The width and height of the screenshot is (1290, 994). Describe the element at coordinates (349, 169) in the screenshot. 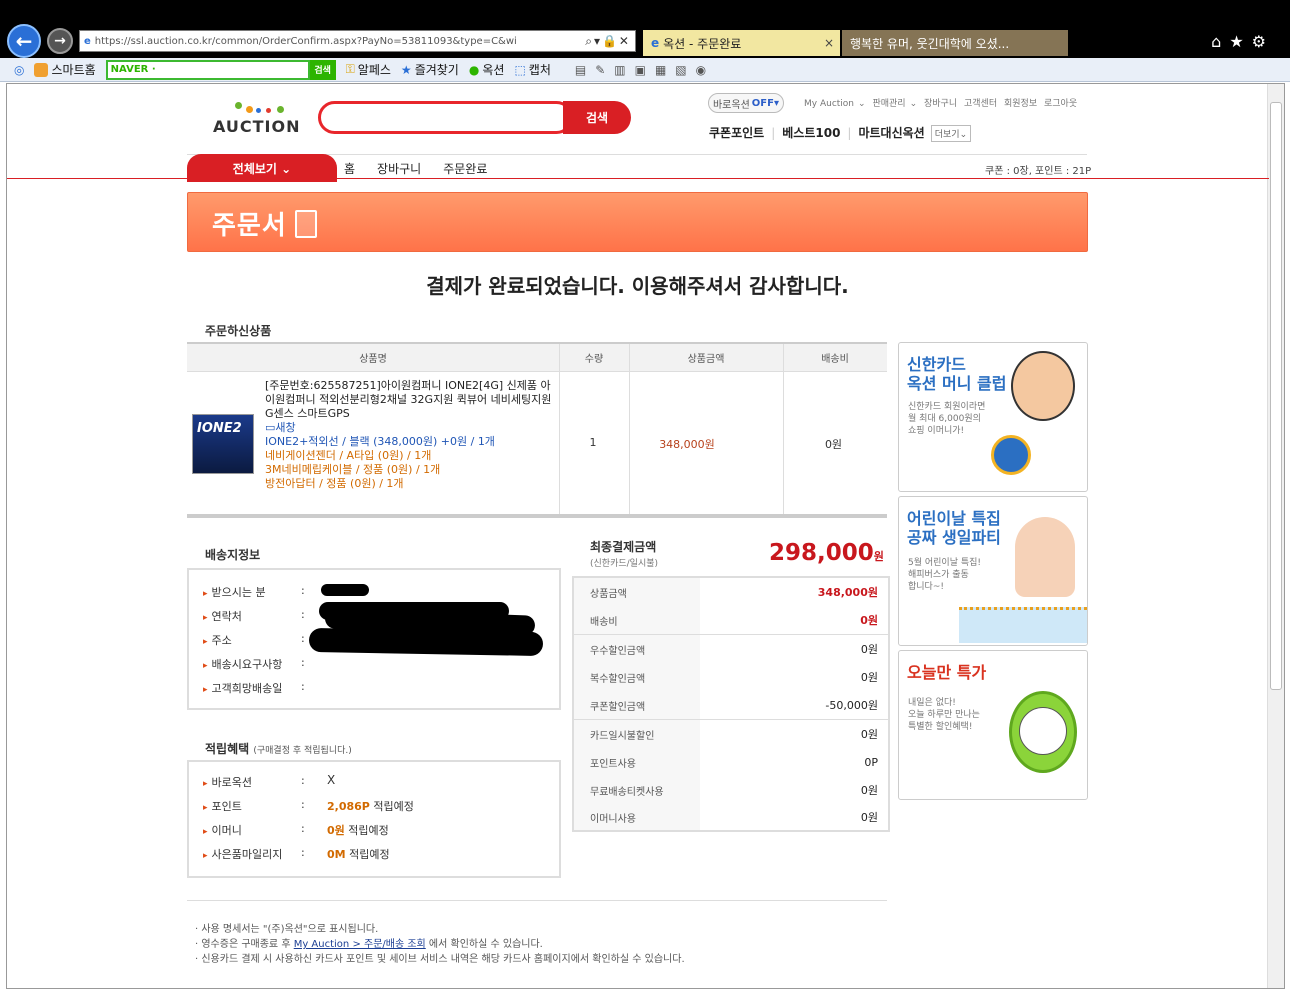

I see `crumb-home: 홈` at that location.